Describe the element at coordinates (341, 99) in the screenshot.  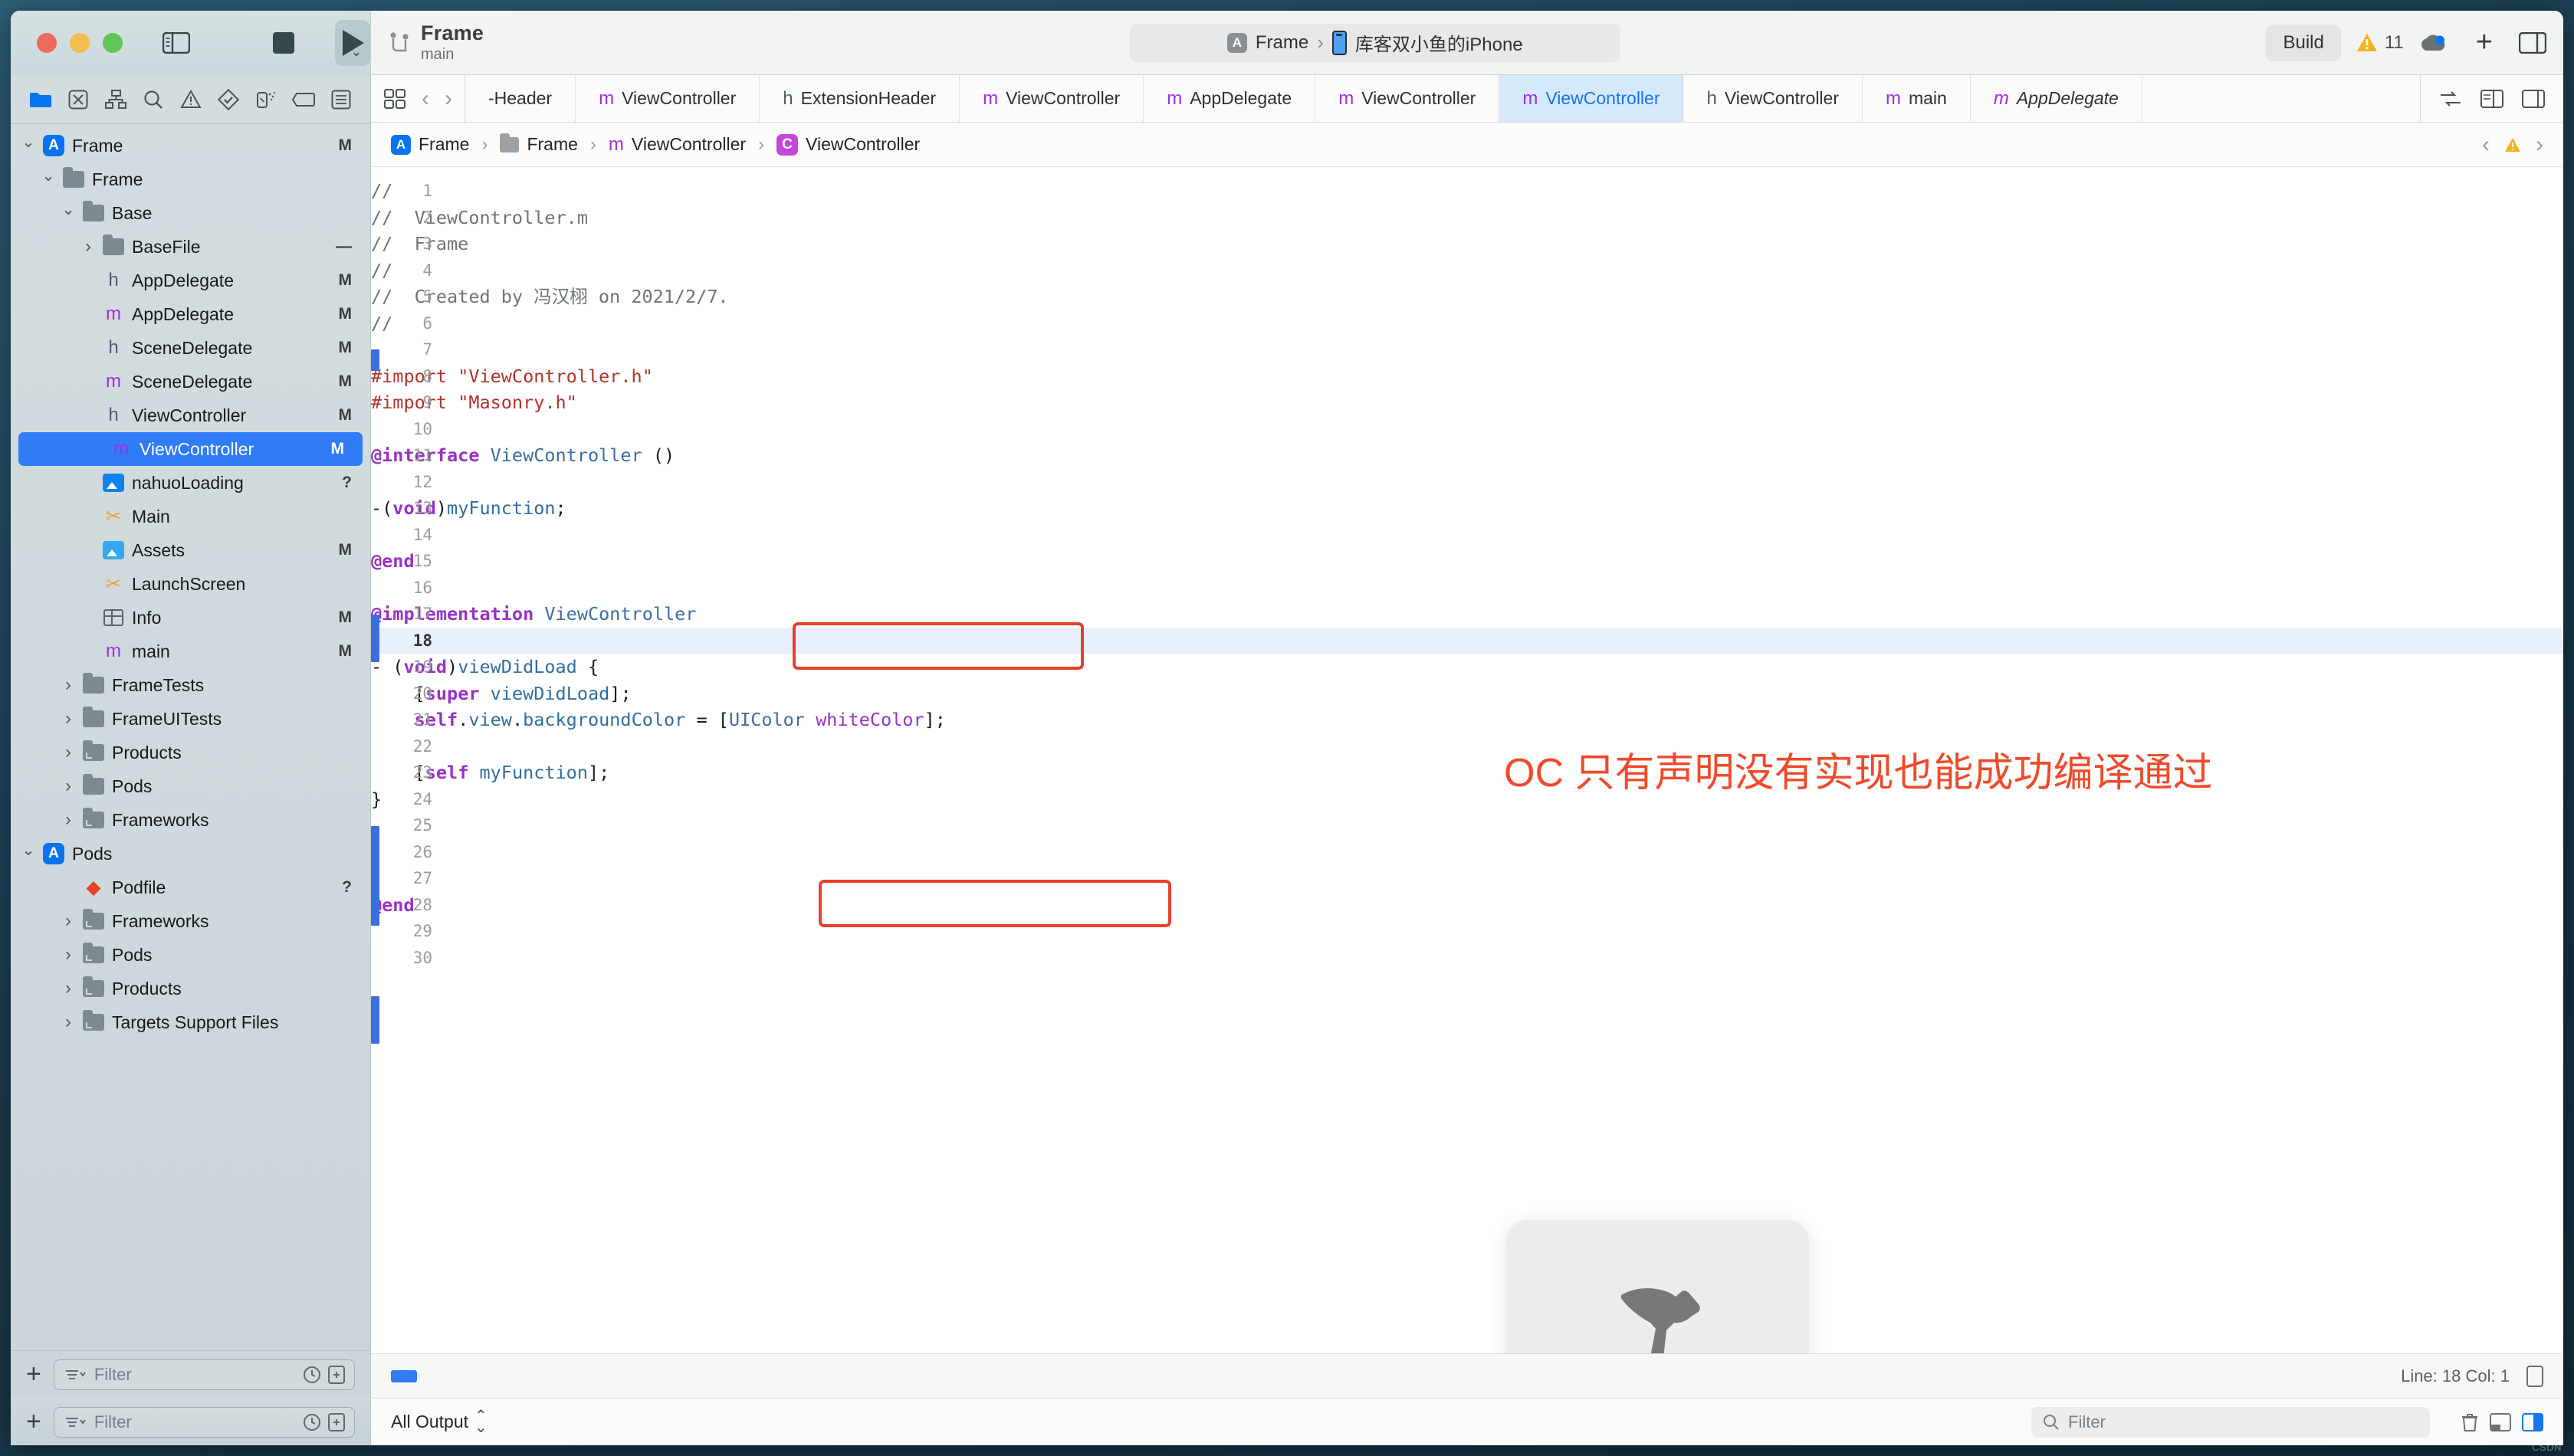
I see `report-navigator-icon` at that location.